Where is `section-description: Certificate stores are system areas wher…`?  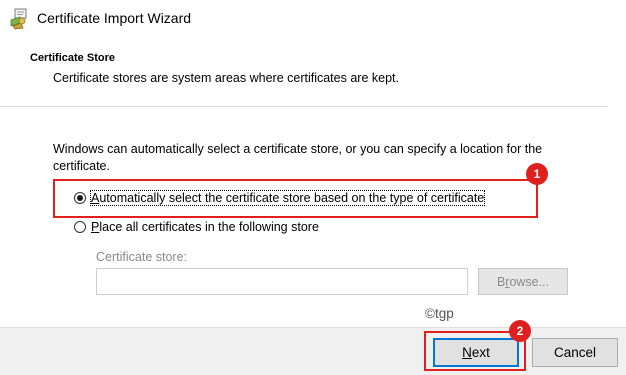 section-description: Certificate stores are system areas wher… is located at coordinates (226, 78).